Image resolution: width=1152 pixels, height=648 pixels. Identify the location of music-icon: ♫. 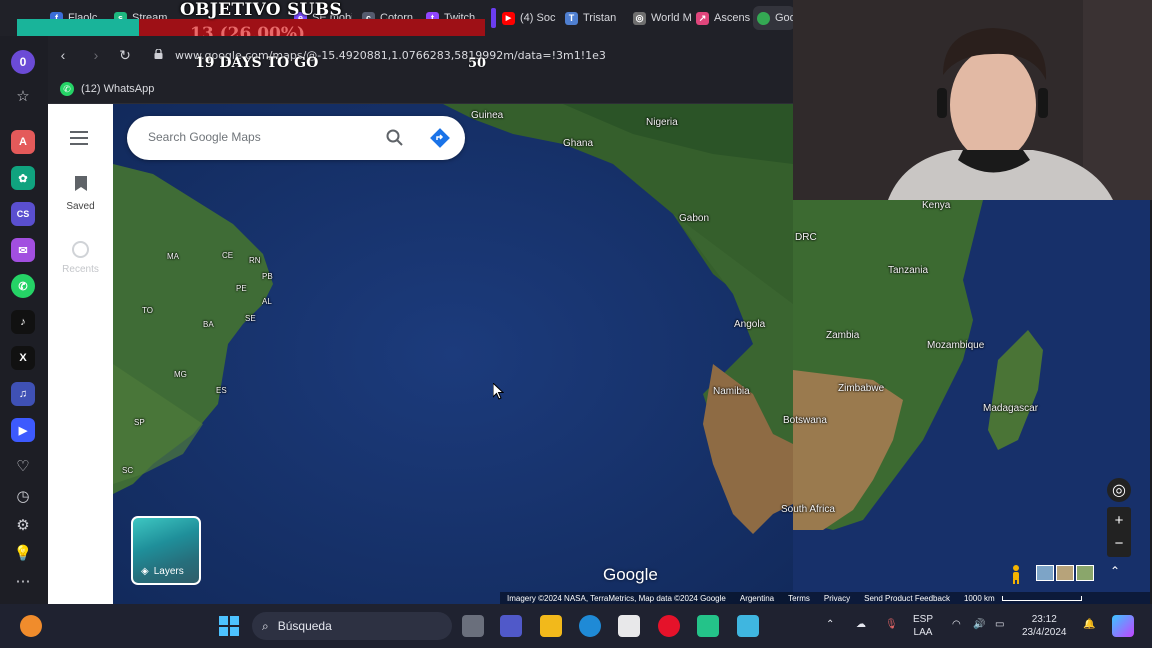
(23, 394).